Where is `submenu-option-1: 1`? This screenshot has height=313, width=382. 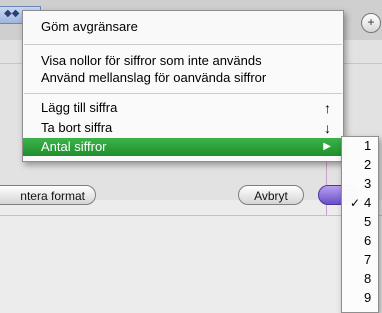
submenu-option-1: 1 is located at coordinates (360, 146).